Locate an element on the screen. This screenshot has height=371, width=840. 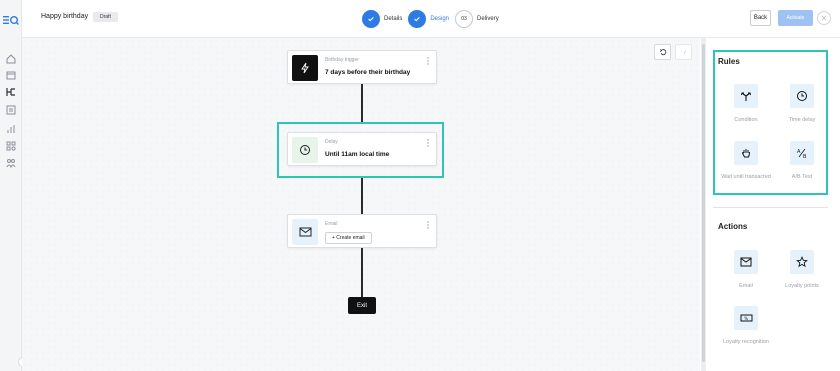
rules-title: Rules is located at coordinates (729, 61).